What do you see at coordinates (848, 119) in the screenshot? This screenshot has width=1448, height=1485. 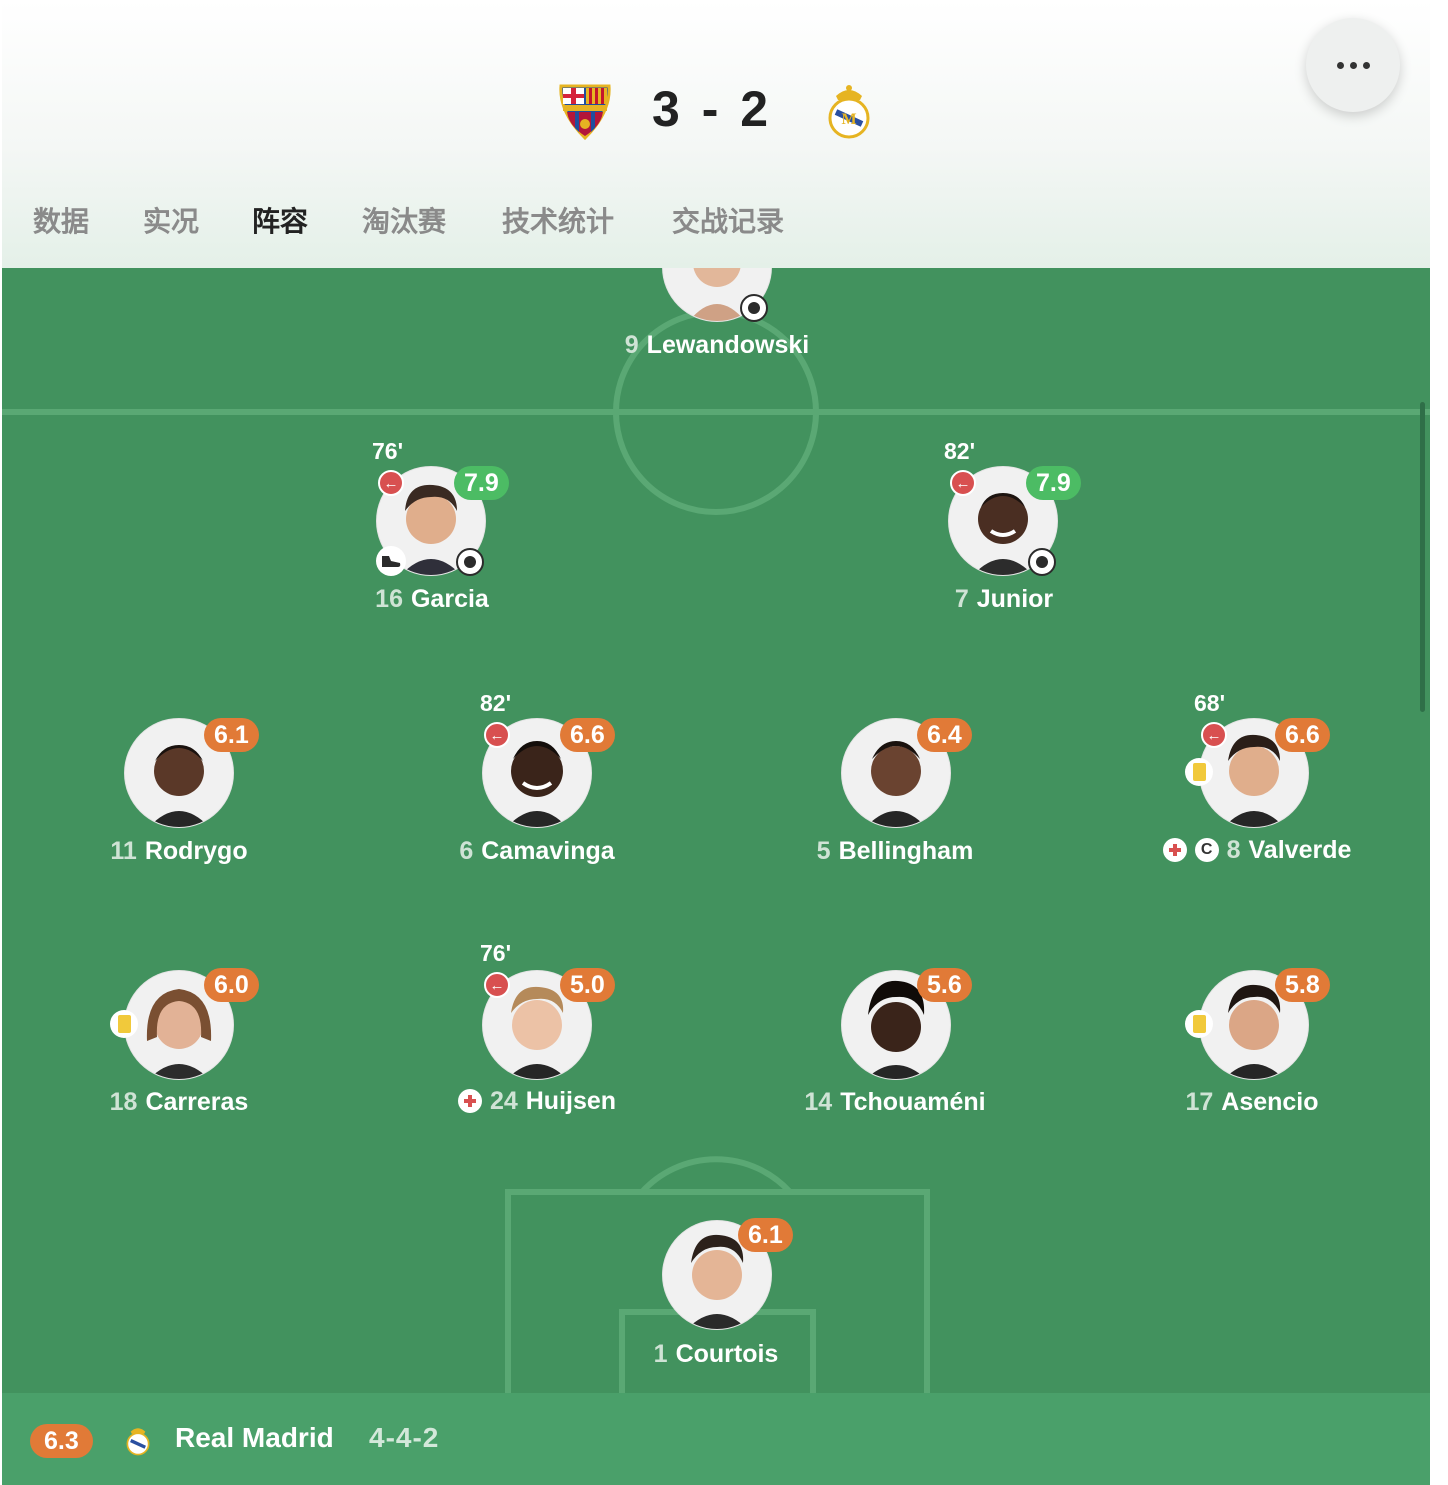 I see `svg-text: M` at bounding box center [848, 119].